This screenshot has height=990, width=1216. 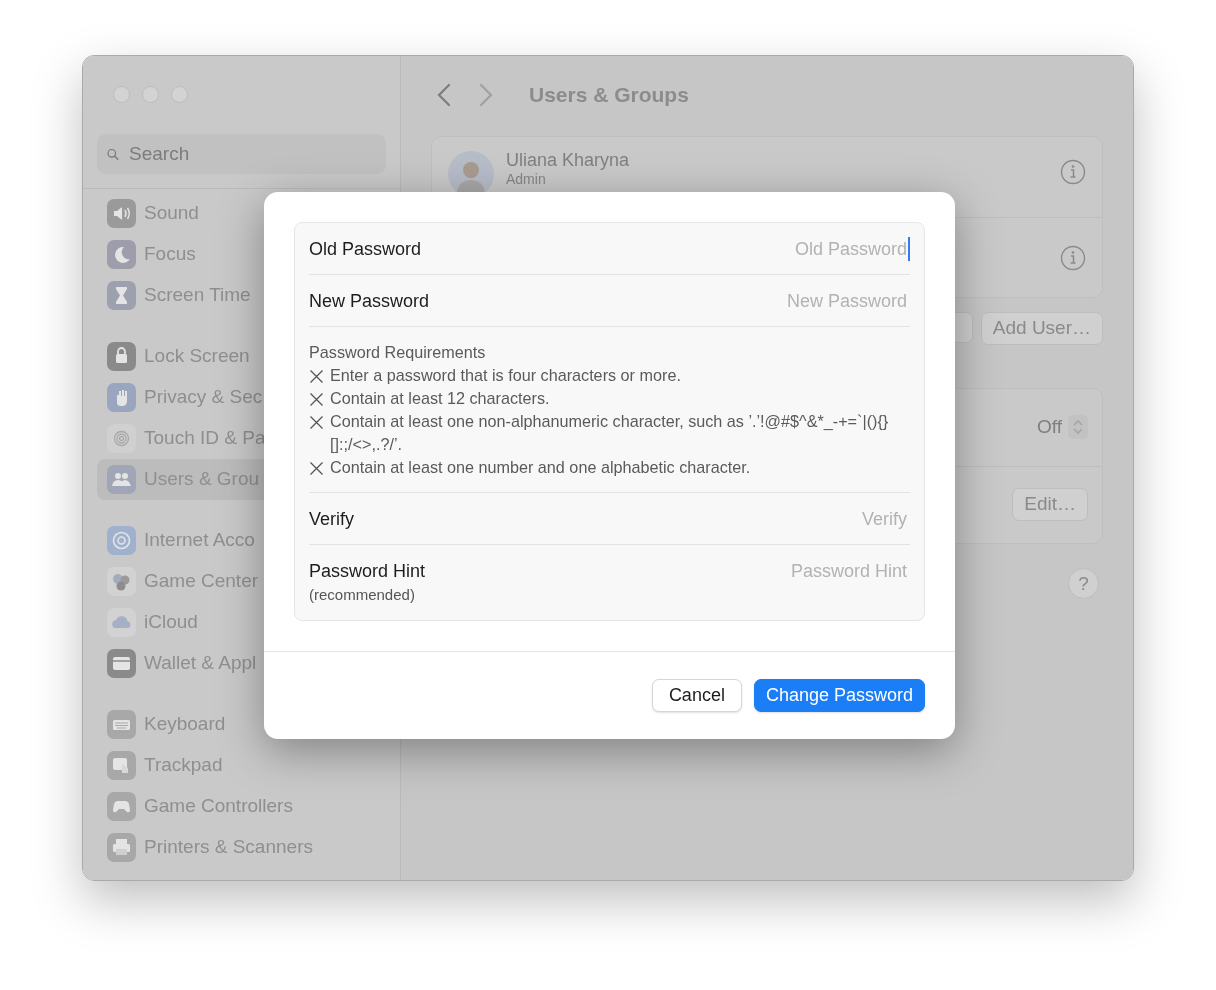 I want to click on sidebar-item: Printers & Scanners, so click(x=241, y=847).